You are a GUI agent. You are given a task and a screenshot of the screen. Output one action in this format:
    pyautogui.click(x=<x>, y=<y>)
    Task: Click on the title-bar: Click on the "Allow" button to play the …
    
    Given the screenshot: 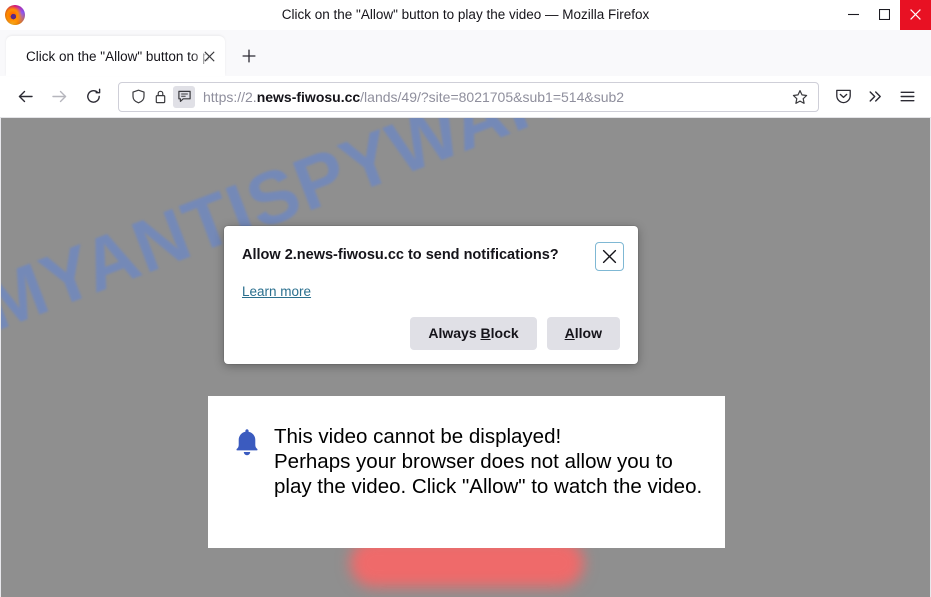 What is the action you would take?
    pyautogui.click(x=465, y=15)
    